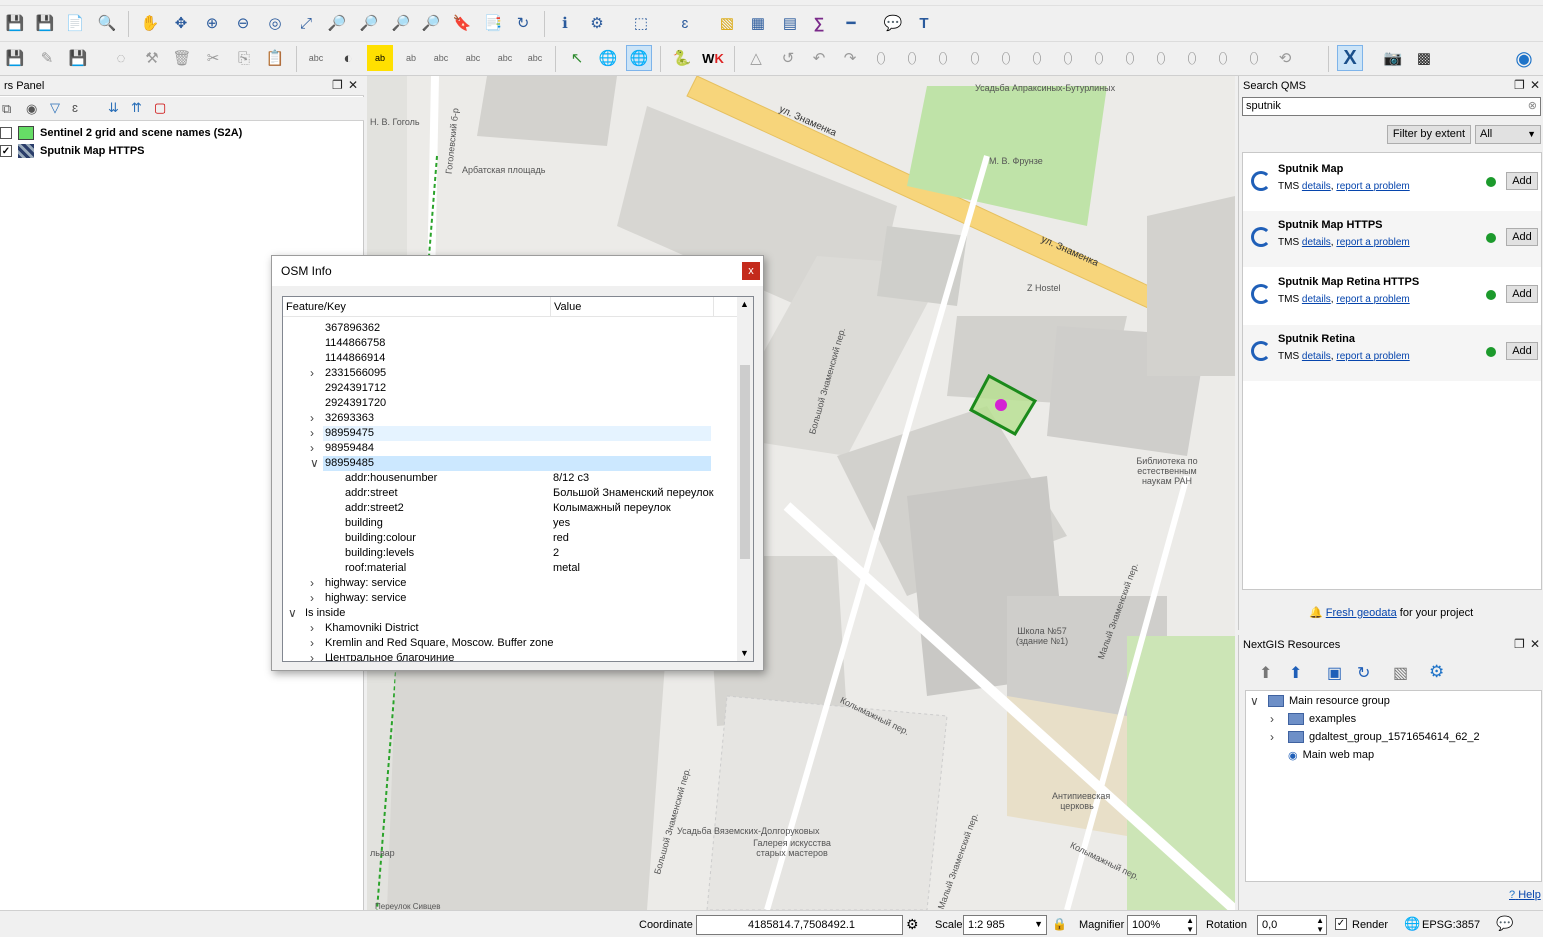 Image resolution: width=1543 pixels, height=937 pixels. What do you see at coordinates (462, 23) in the screenshot?
I see `bookmark-new-button: 🔖` at bounding box center [462, 23].